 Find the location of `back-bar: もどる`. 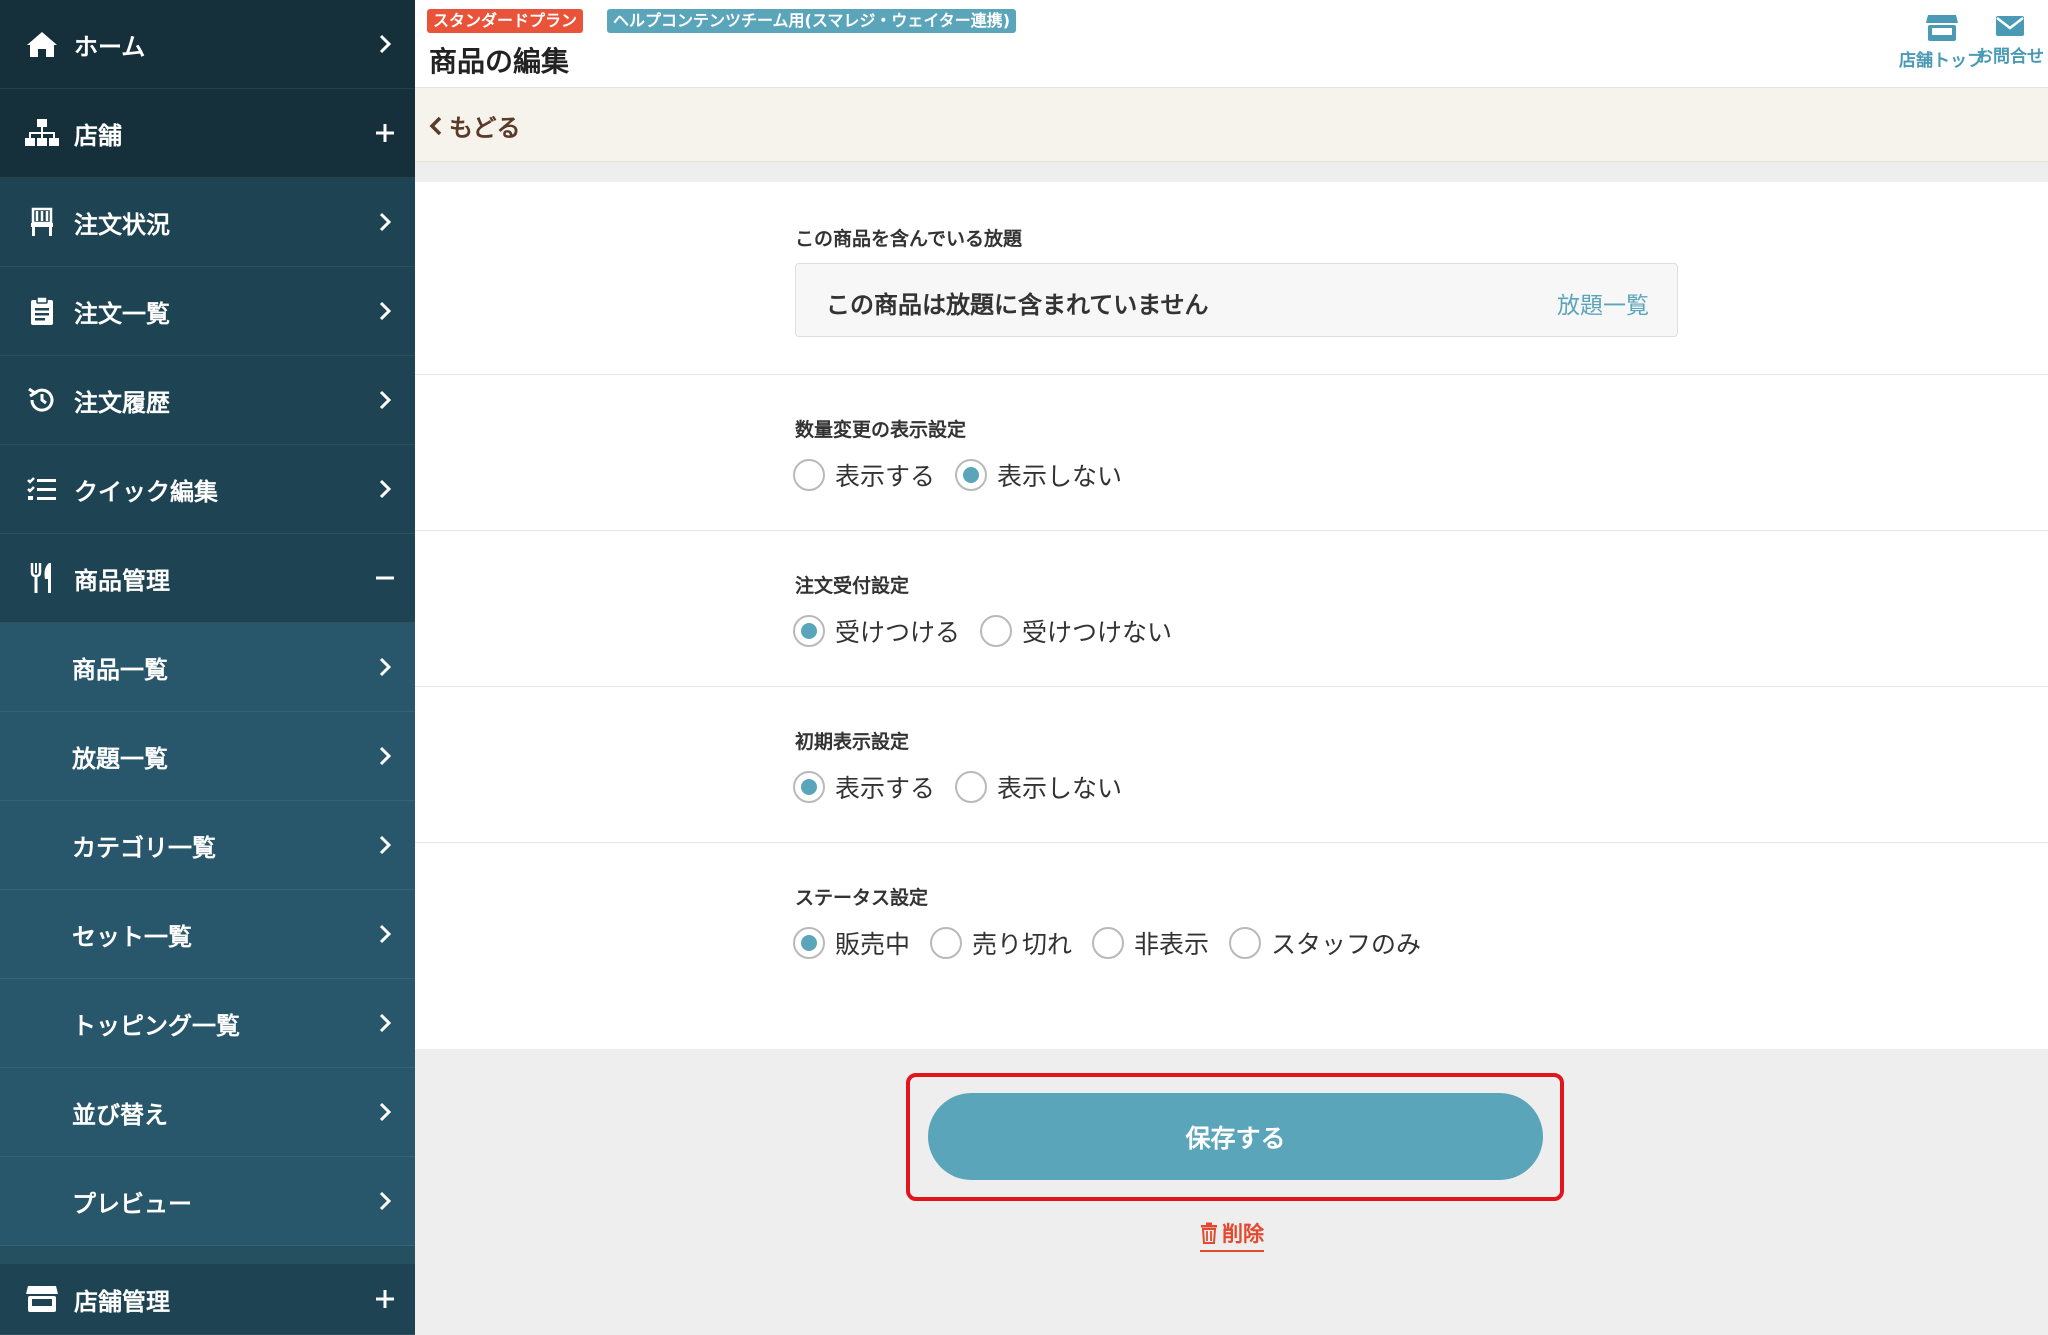

back-bar: もどる is located at coordinates (1231, 125).